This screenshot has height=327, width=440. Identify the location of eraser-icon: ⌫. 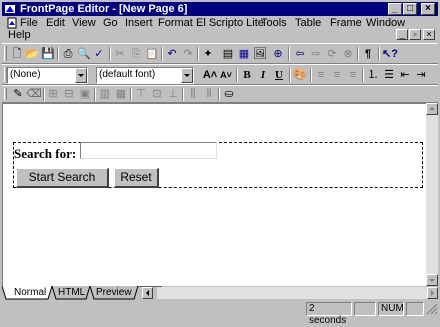
(34, 94).